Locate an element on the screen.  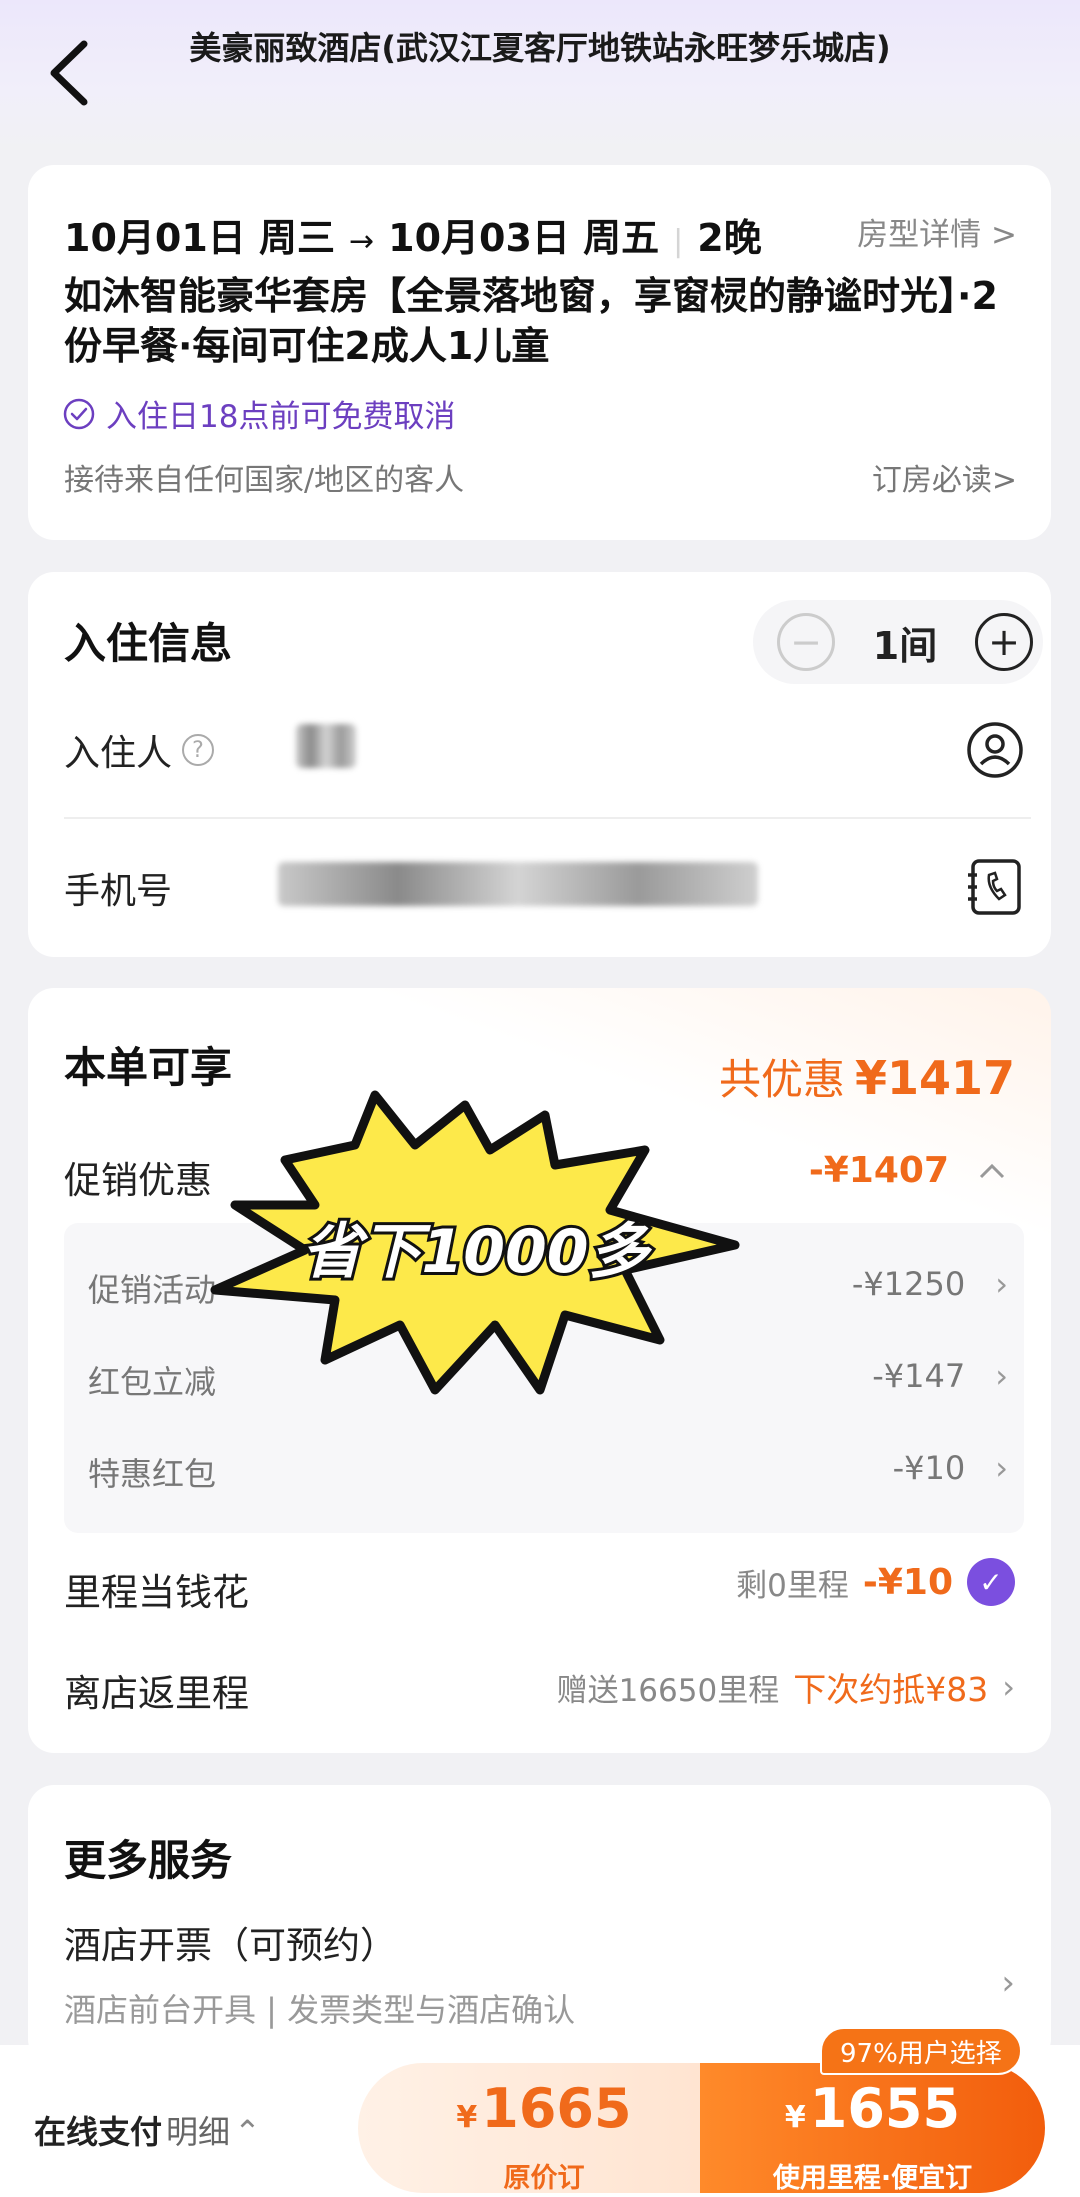
phone-input is located at coordinates (518, 884).